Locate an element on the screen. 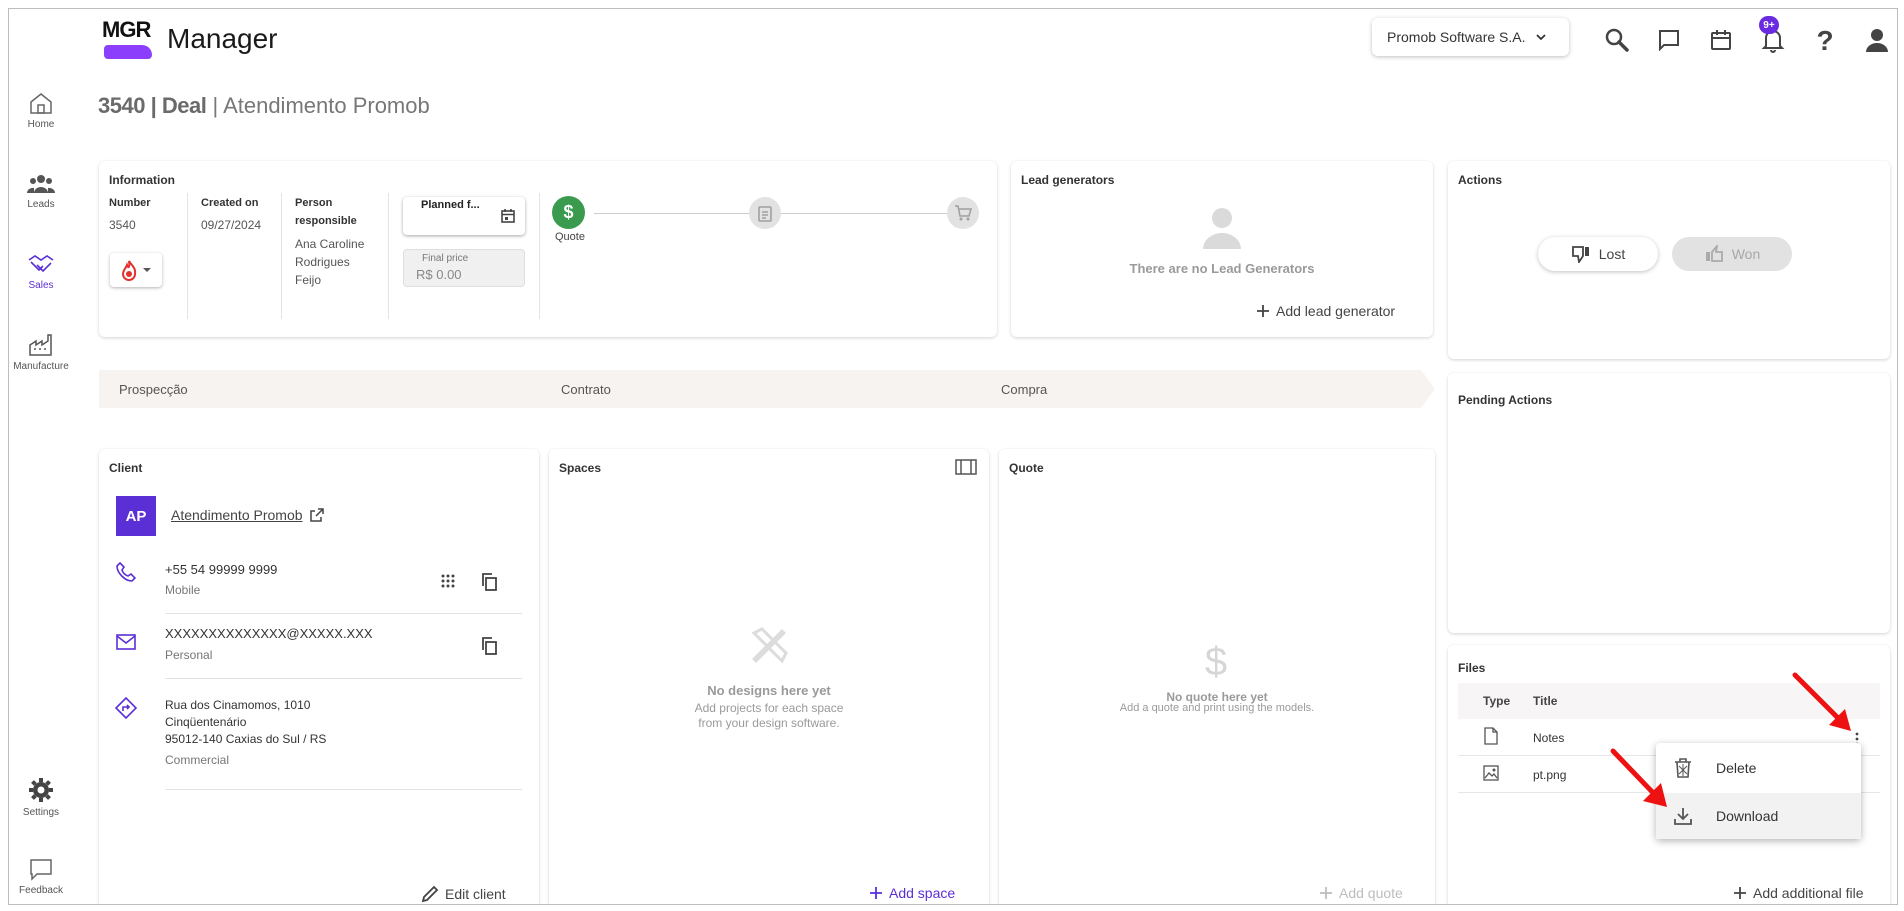 The image size is (1904, 911). spaces-title: Spaces is located at coordinates (580, 468).